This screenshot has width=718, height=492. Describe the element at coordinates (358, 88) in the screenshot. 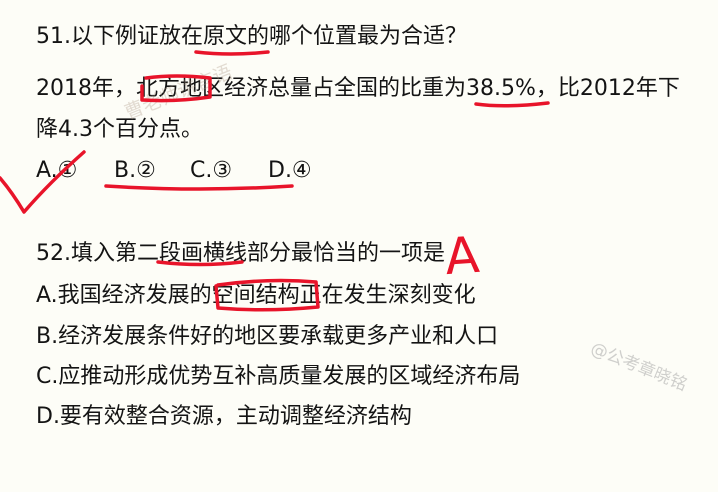

I see `q51-passage-line1: 2018年，北方地区经济总量占全国的比重为38.5%，比2012年下` at that location.